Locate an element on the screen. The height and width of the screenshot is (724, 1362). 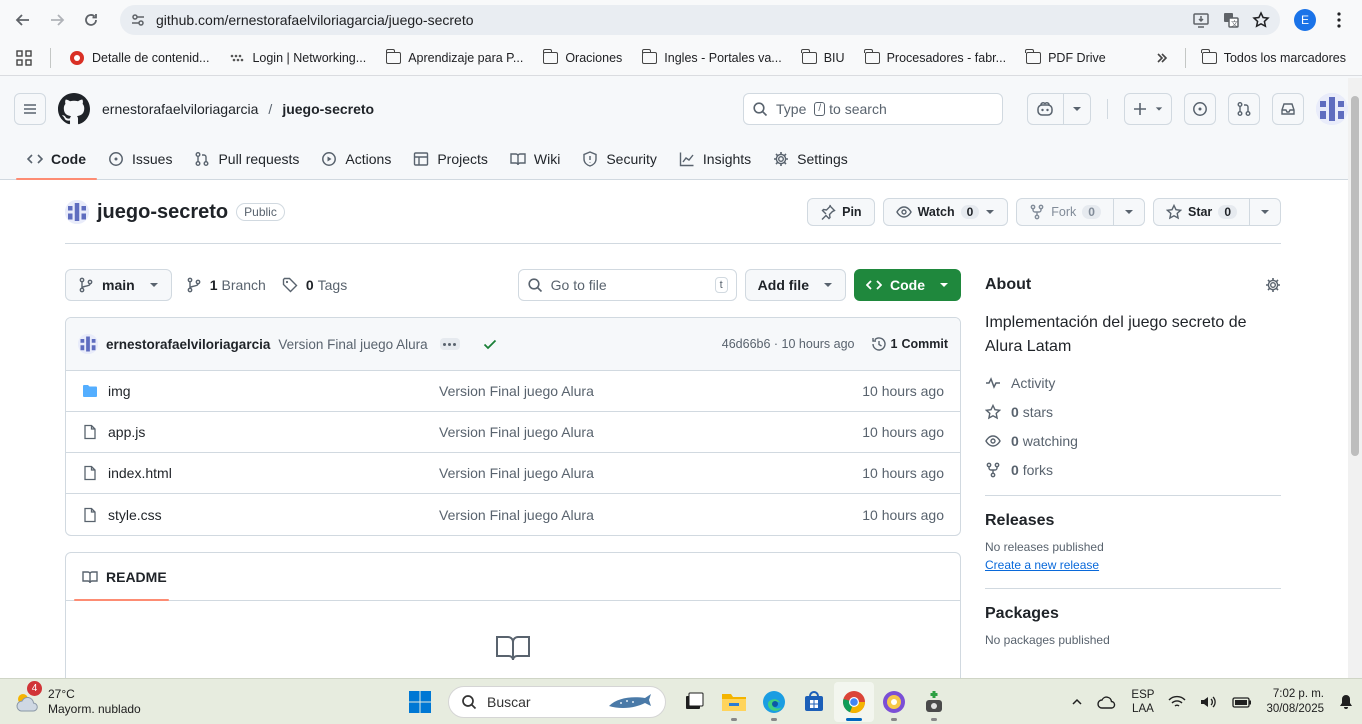
back-button is located at coordinates (23, 20).